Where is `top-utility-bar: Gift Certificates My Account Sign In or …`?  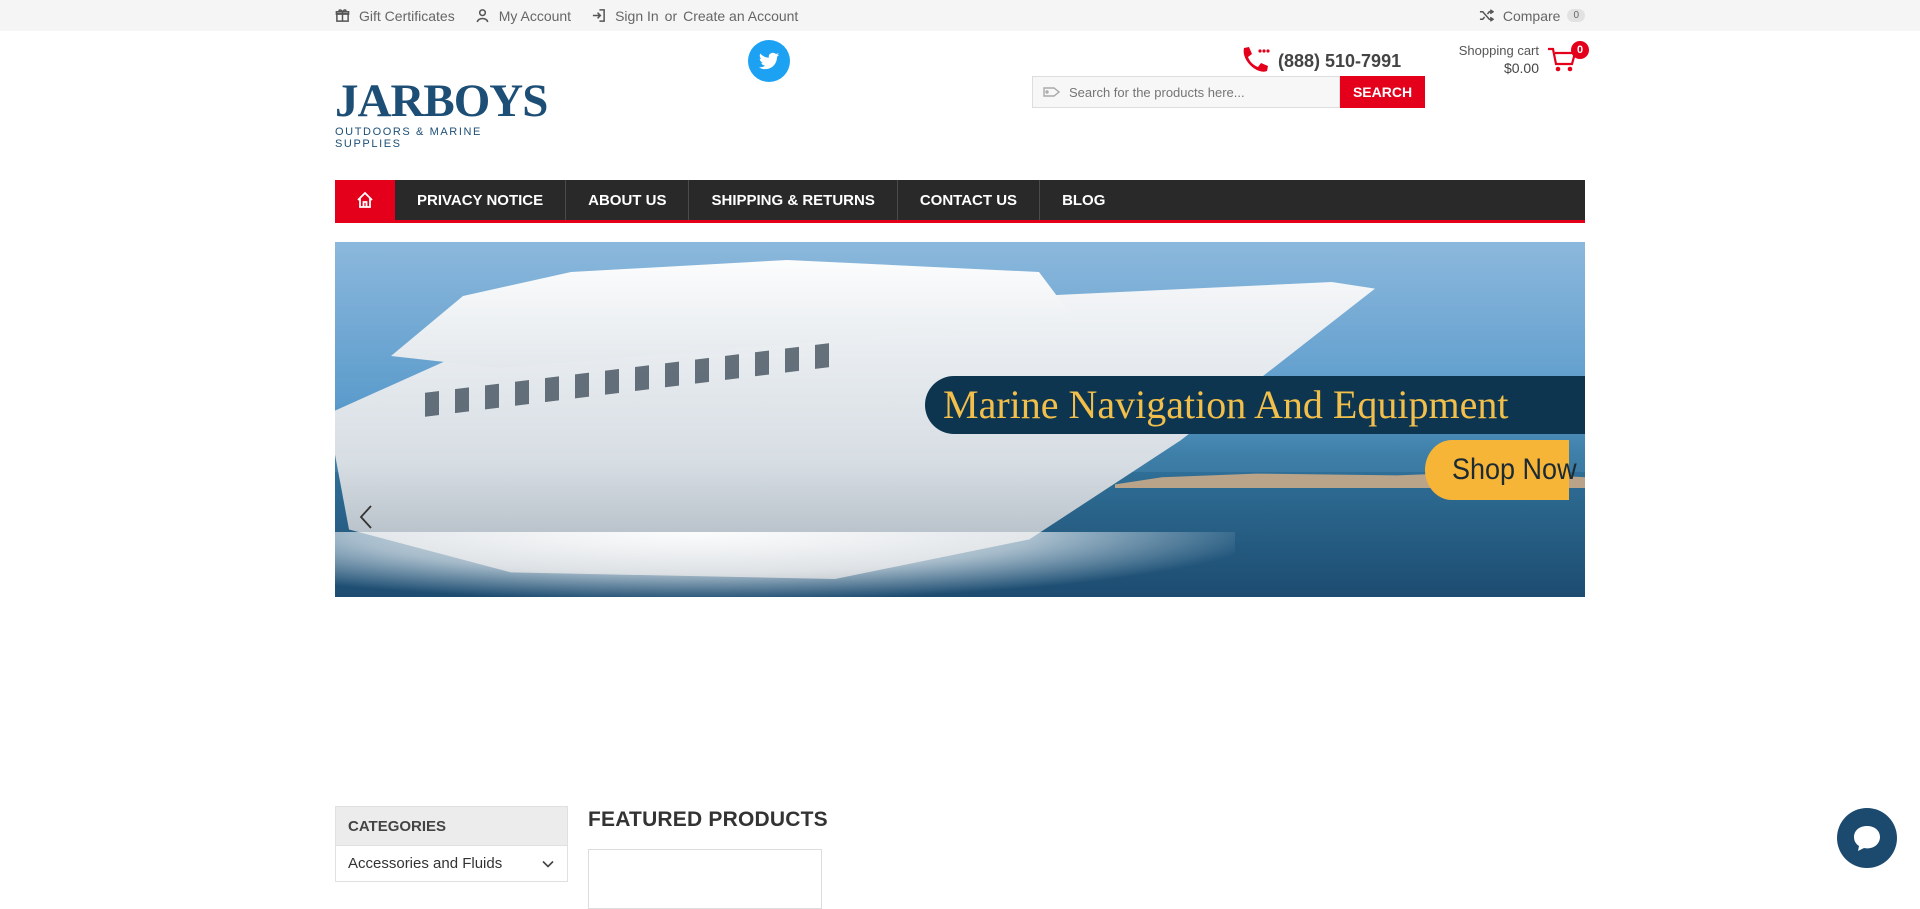 top-utility-bar: Gift Certificates My Account Sign In or … is located at coordinates (960, 15).